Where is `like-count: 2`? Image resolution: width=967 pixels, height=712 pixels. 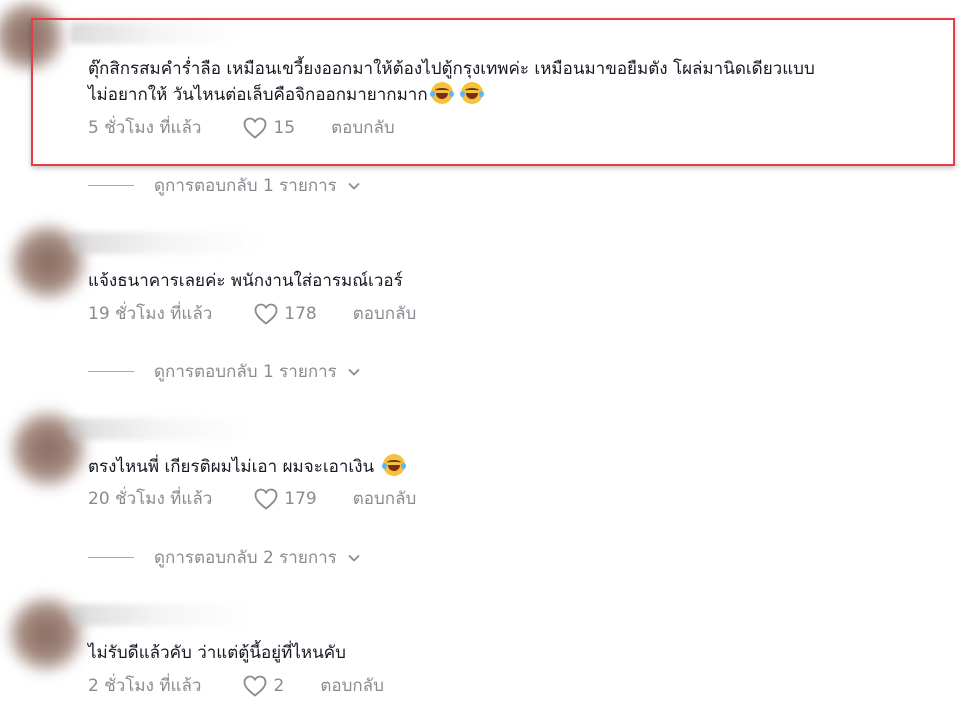
like-count: 2 is located at coordinates (279, 685).